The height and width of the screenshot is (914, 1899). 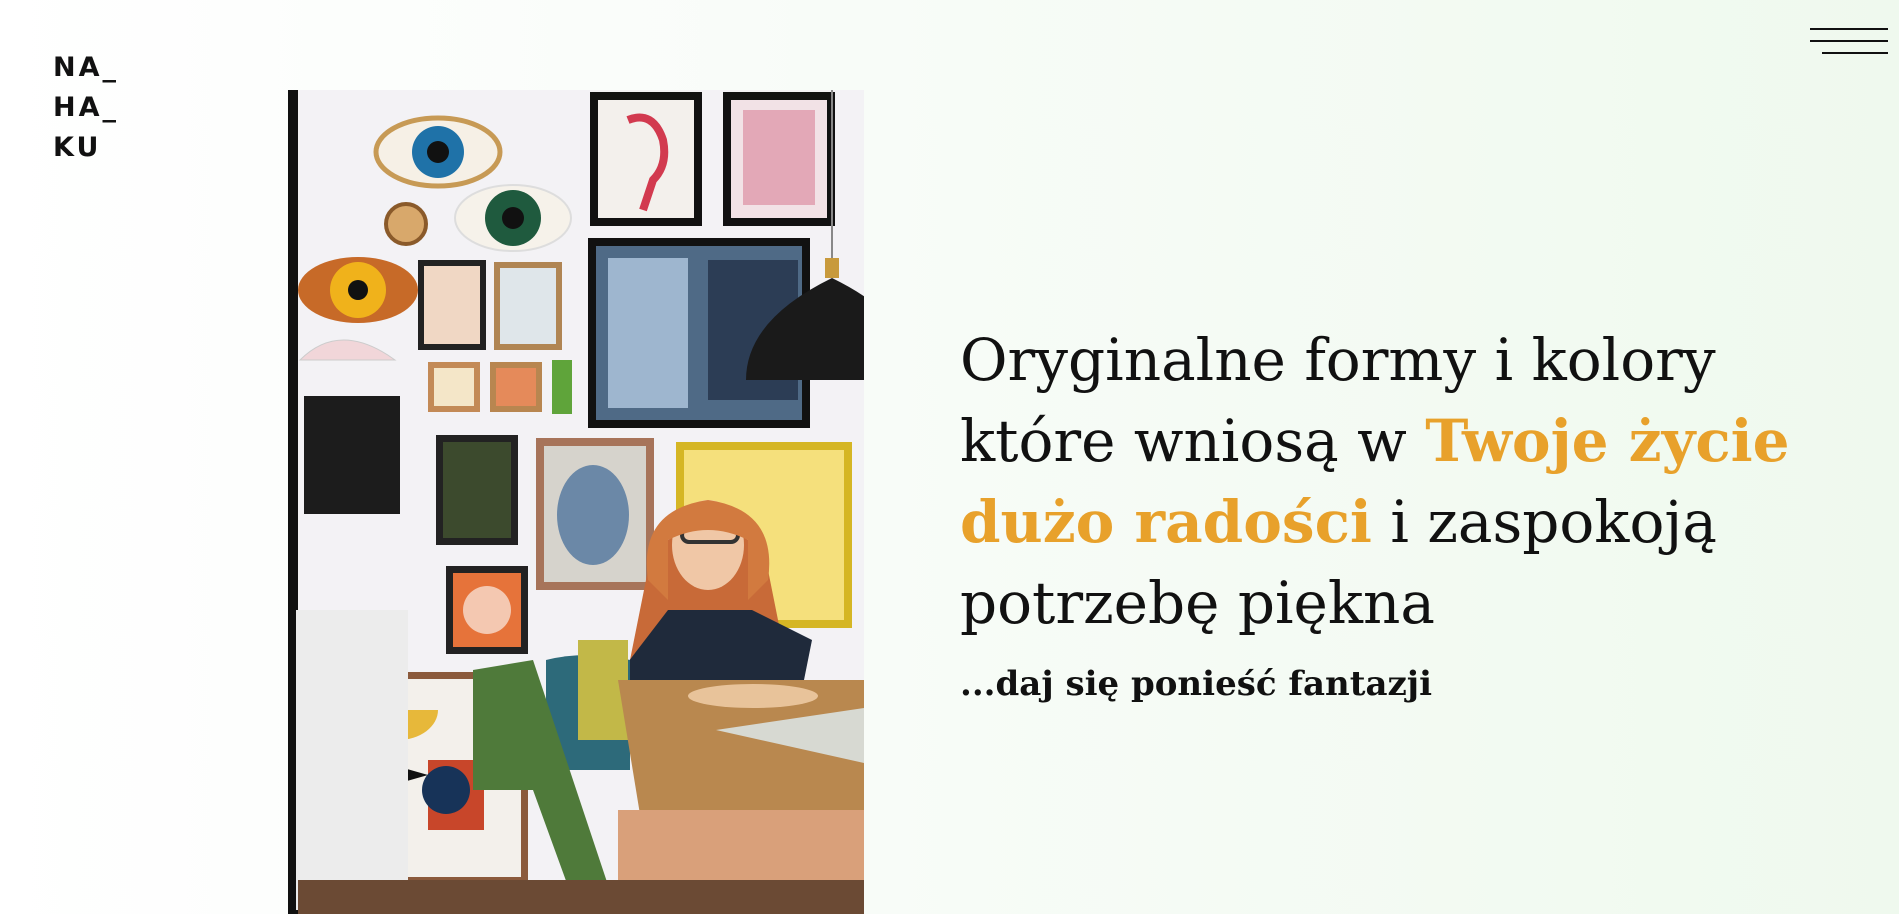 What do you see at coordinates (1193, 441) in the screenshot?
I see `headline-line-2a: które wniosą w` at bounding box center [1193, 441].